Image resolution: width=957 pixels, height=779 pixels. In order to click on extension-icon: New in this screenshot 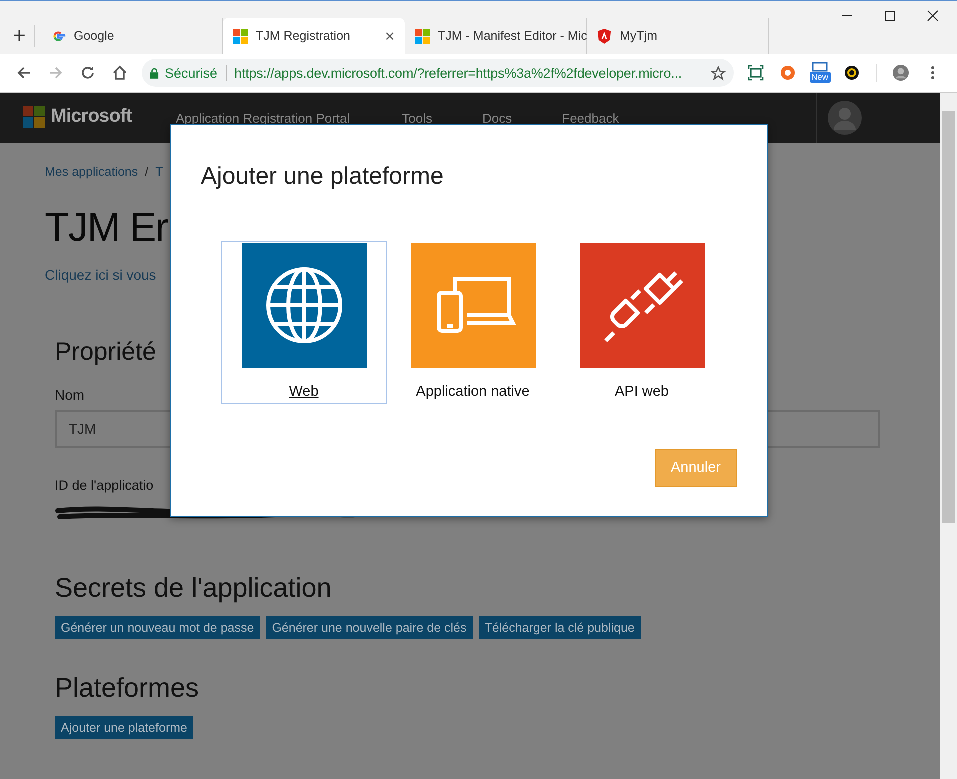, I will do `click(820, 73)`.